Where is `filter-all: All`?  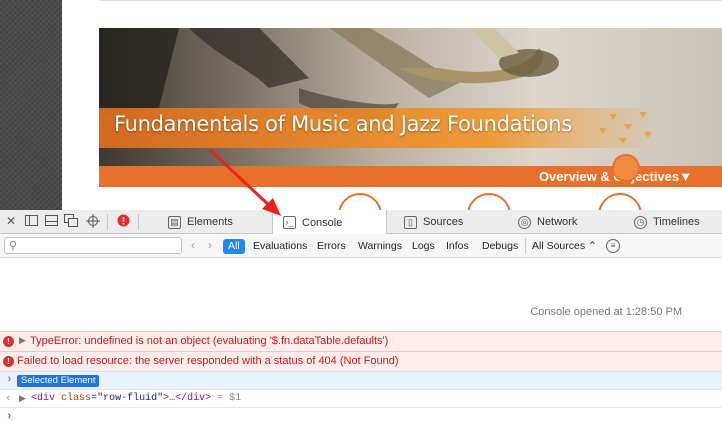 filter-all: All is located at coordinates (234, 246).